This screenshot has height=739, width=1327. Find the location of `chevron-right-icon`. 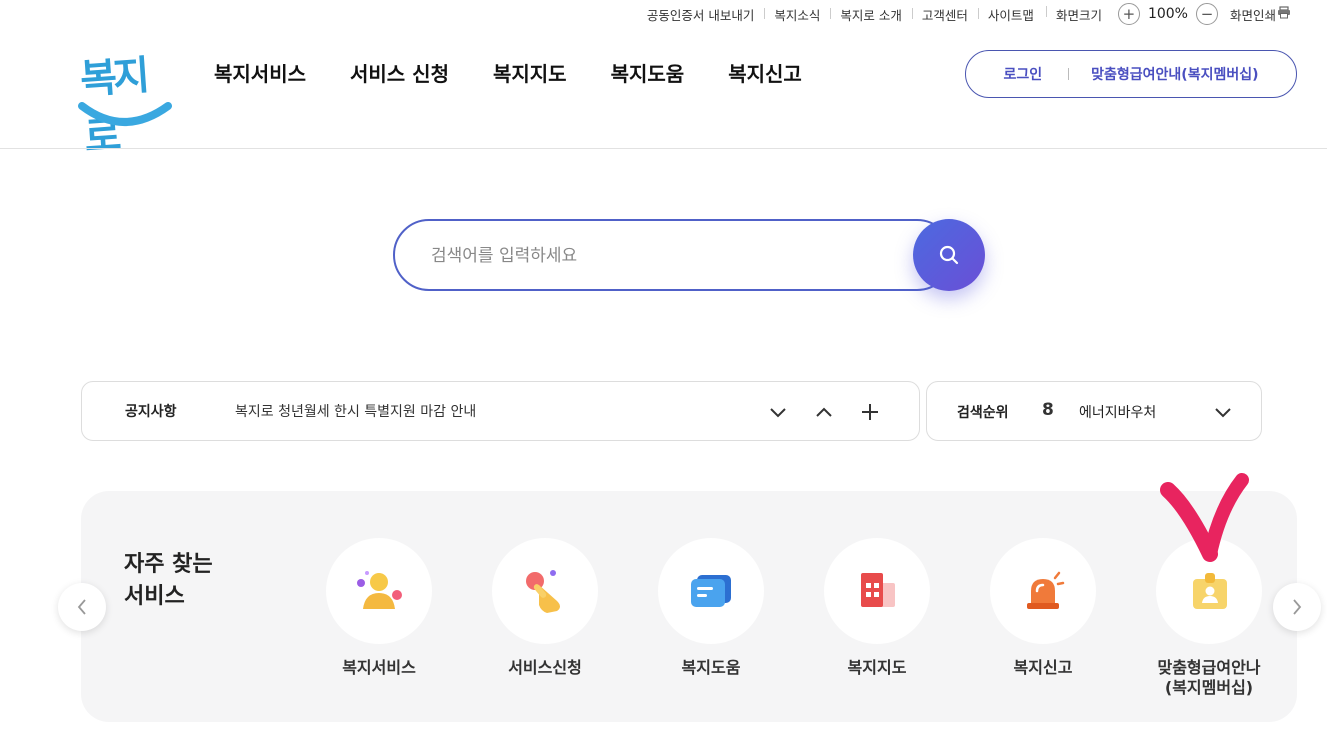

chevron-right-icon is located at coordinates (1297, 607).